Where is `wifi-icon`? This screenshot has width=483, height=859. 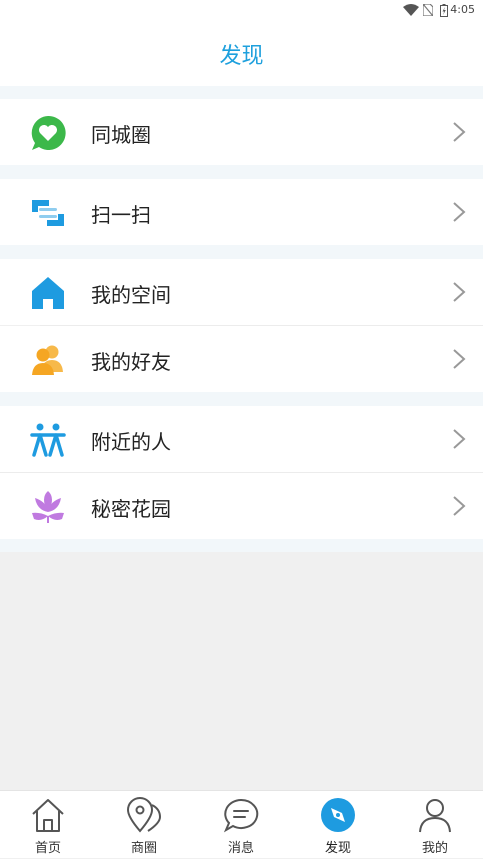
wifi-icon is located at coordinates (411, 10).